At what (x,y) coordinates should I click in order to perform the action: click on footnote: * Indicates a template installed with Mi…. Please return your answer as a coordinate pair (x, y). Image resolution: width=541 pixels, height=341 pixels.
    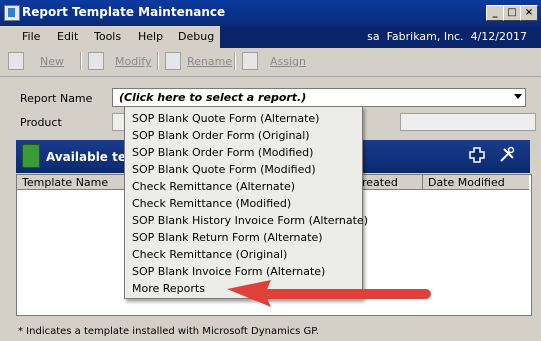
    Looking at the image, I should click on (168, 331).